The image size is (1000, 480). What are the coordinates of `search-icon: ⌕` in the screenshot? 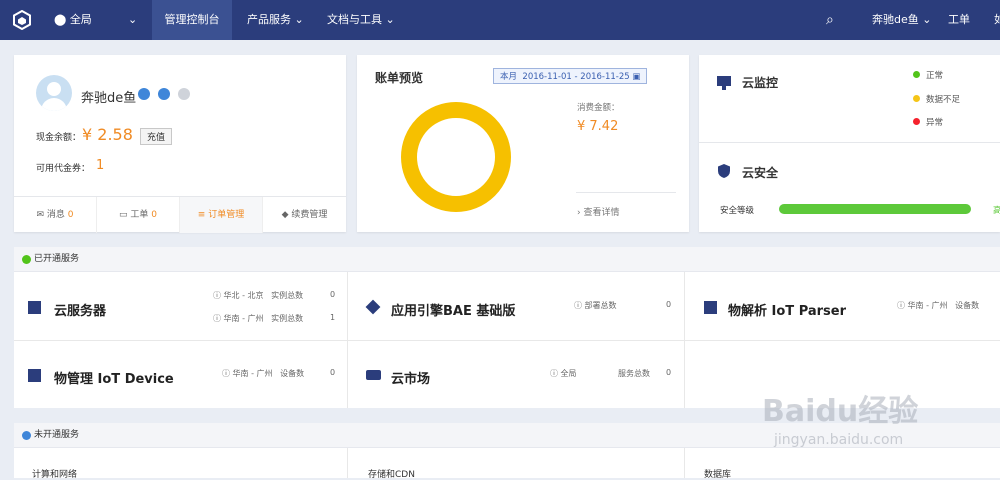 It's located at (830, 20).